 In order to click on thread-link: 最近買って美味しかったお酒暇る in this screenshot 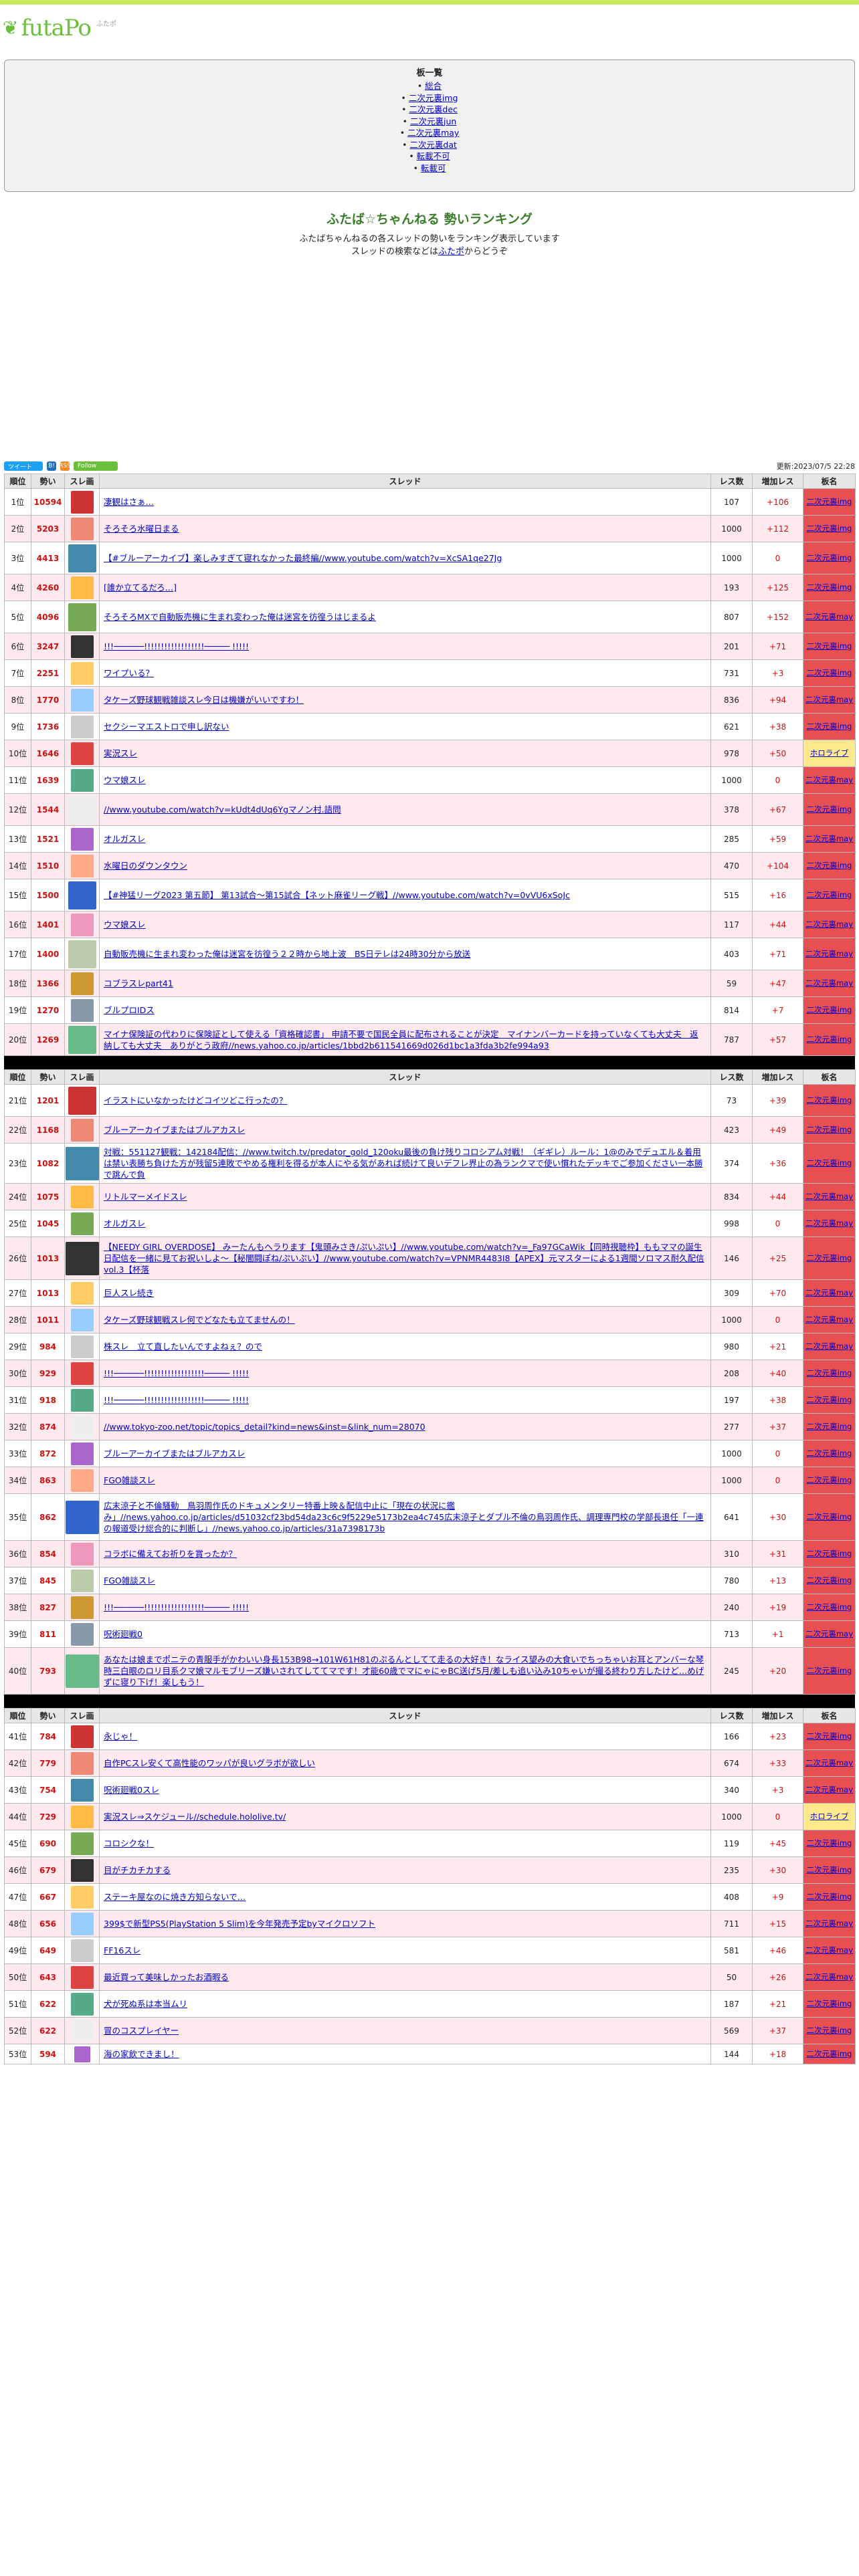, I will do `click(166, 1977)`.